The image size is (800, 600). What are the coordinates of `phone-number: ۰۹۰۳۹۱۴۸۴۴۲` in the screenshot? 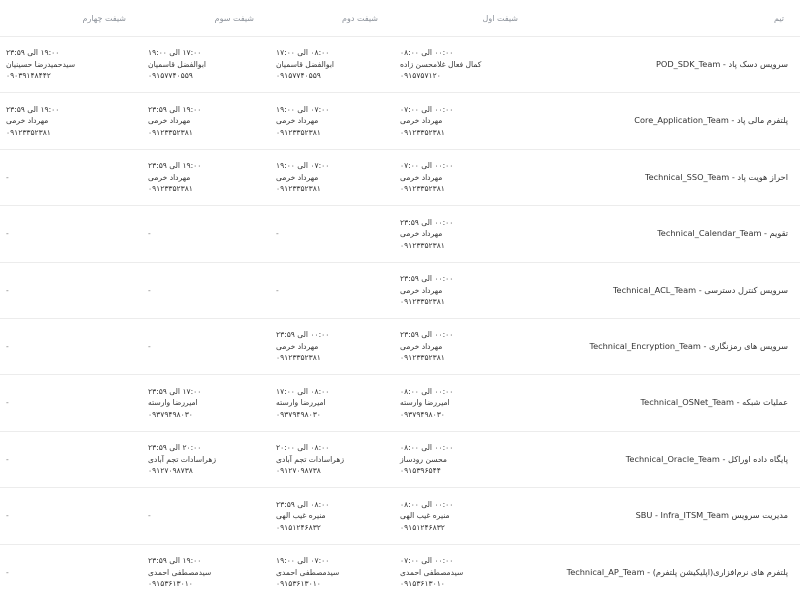 It's located at (28, 76).